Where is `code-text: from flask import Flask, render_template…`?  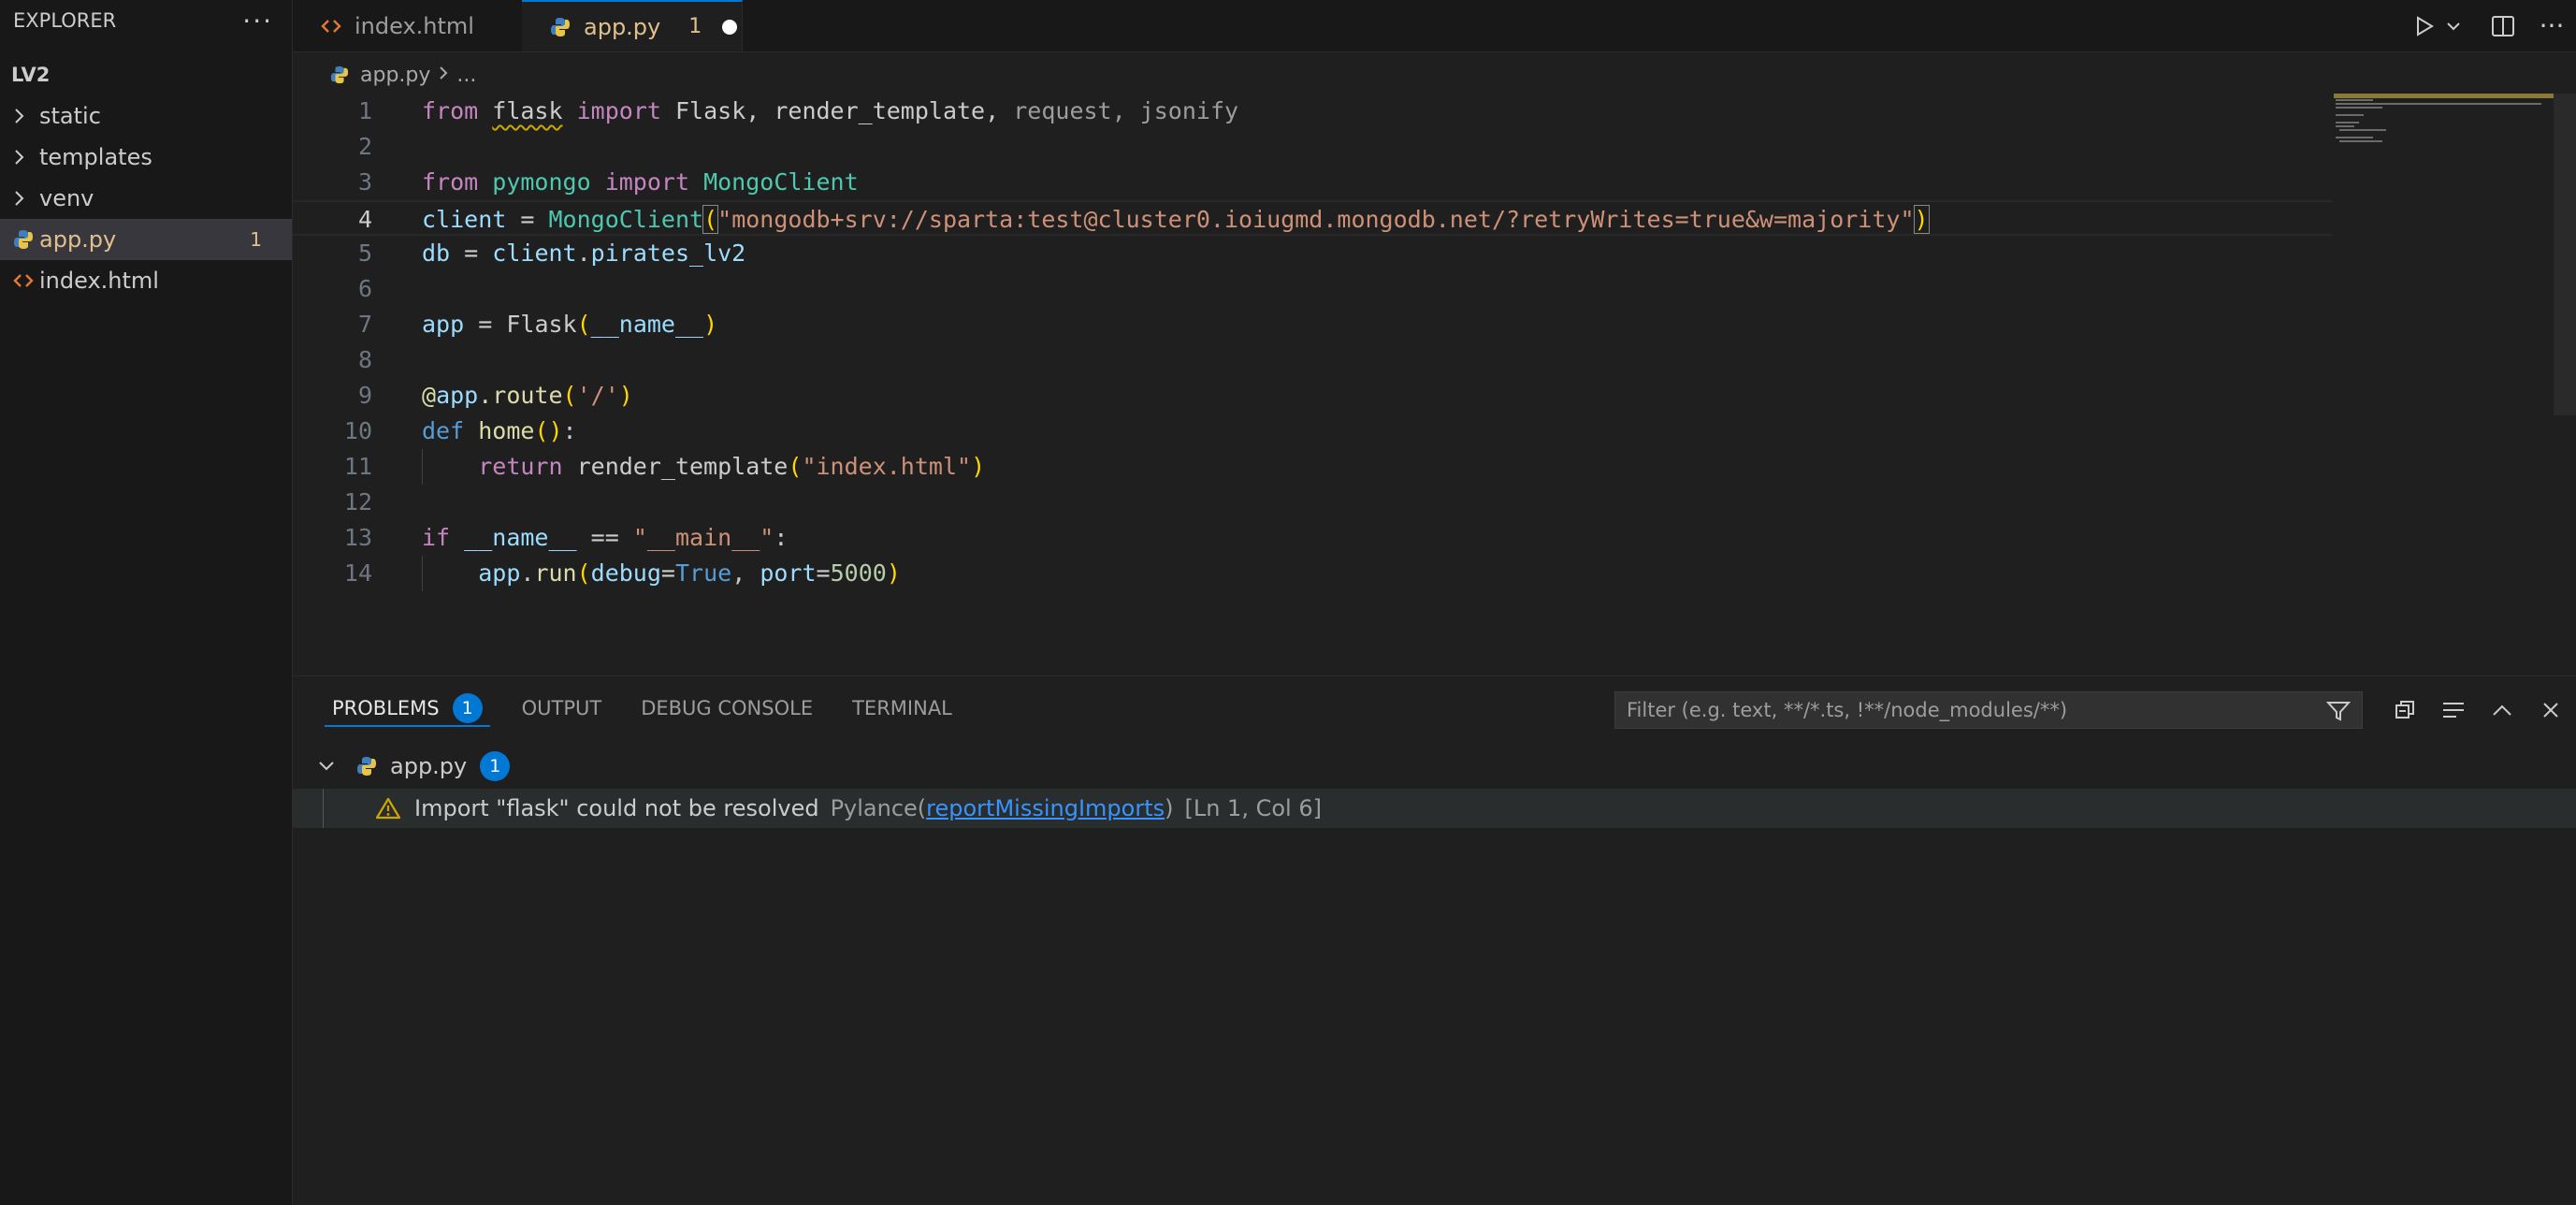 code-text: from flask import Flask, render_template… is located at coordinates (830, 110).